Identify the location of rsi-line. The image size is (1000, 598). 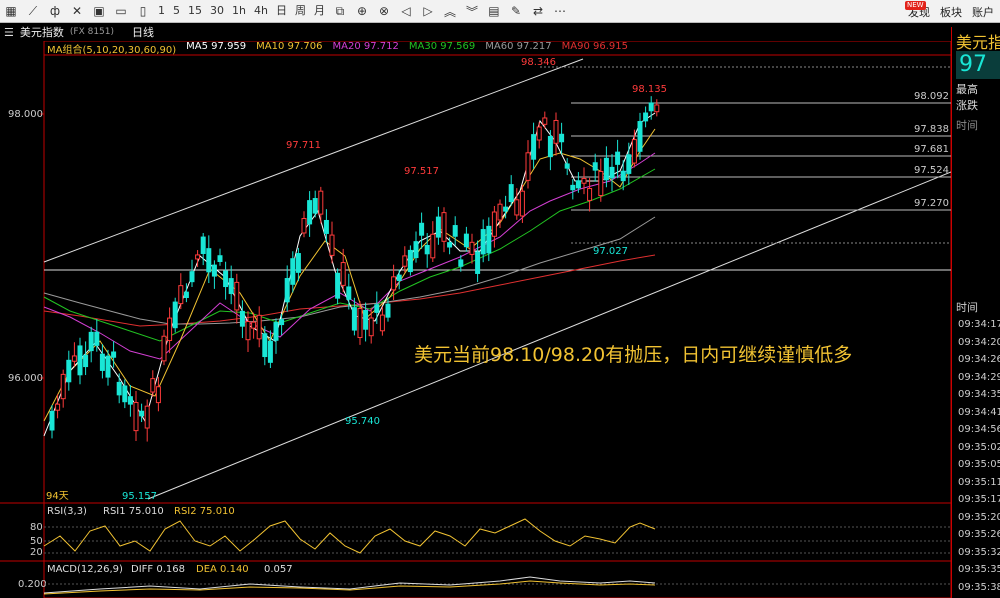
(349, 536).